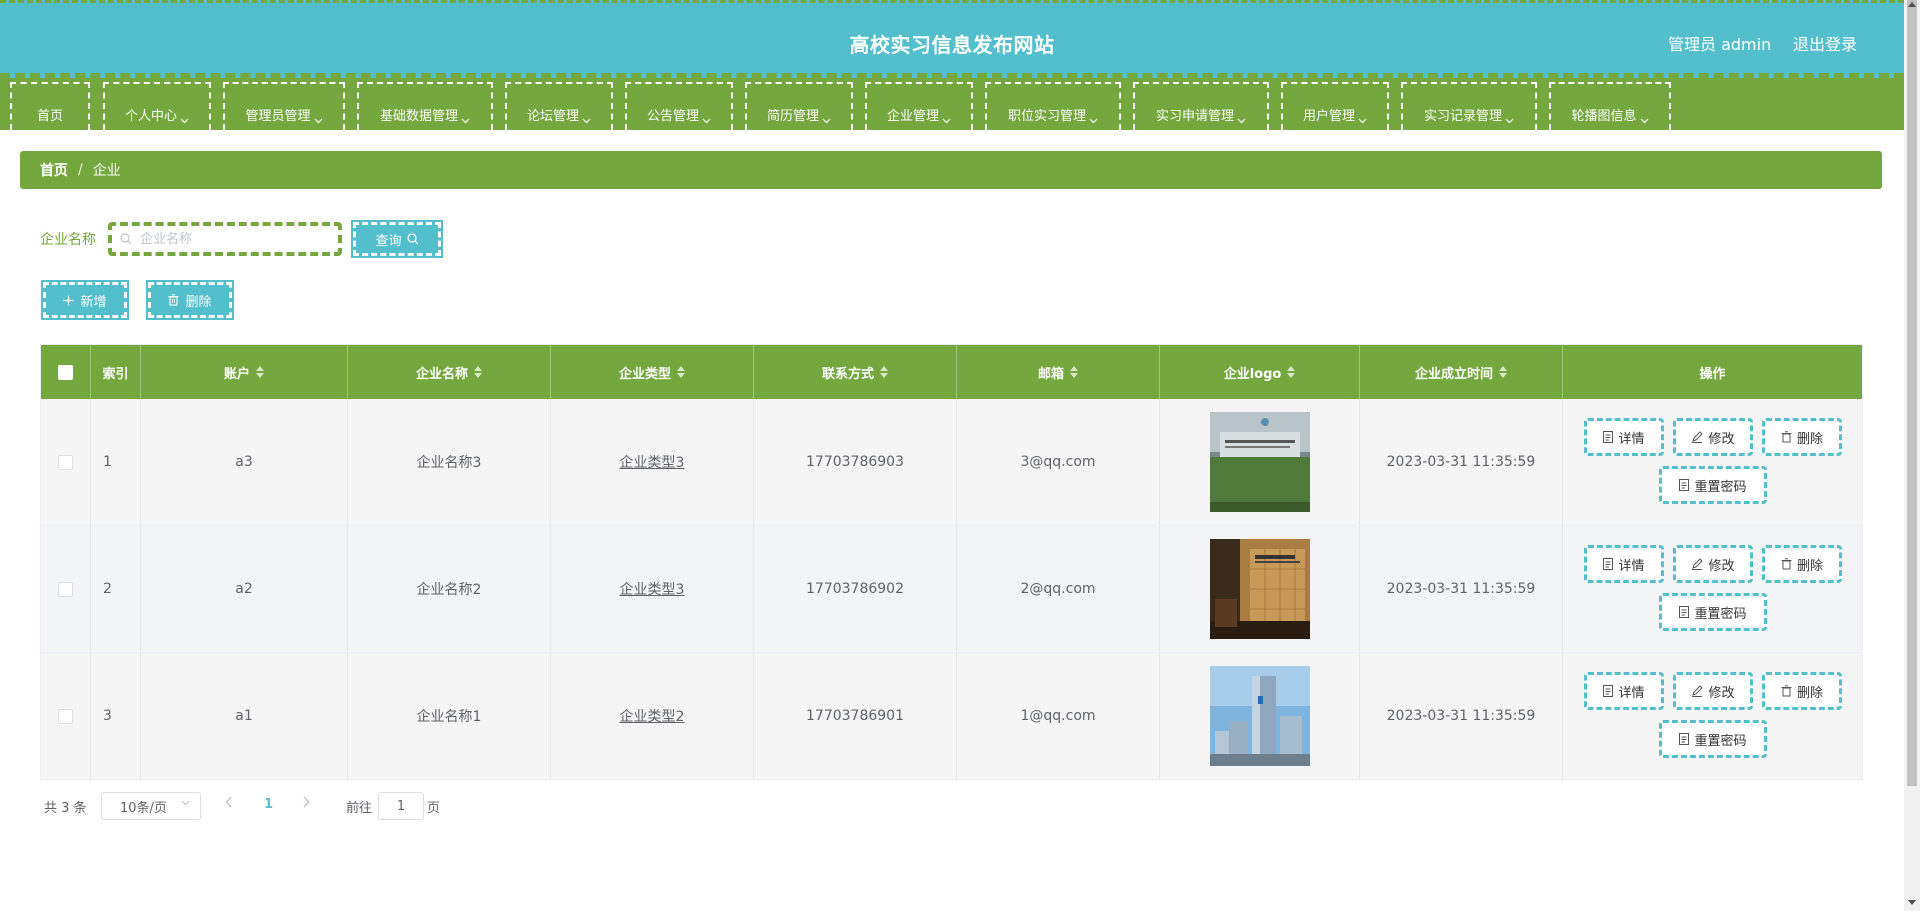 This screenshot has height=911, width=1920. I want to click on trash-icon, so click(1786, 691).